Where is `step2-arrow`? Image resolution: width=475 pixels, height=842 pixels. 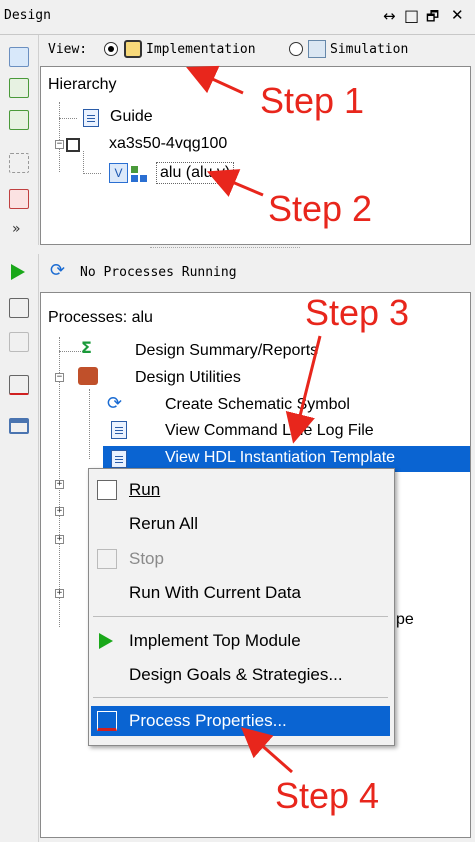
step2-arrow is located at coordinates (235, 183).